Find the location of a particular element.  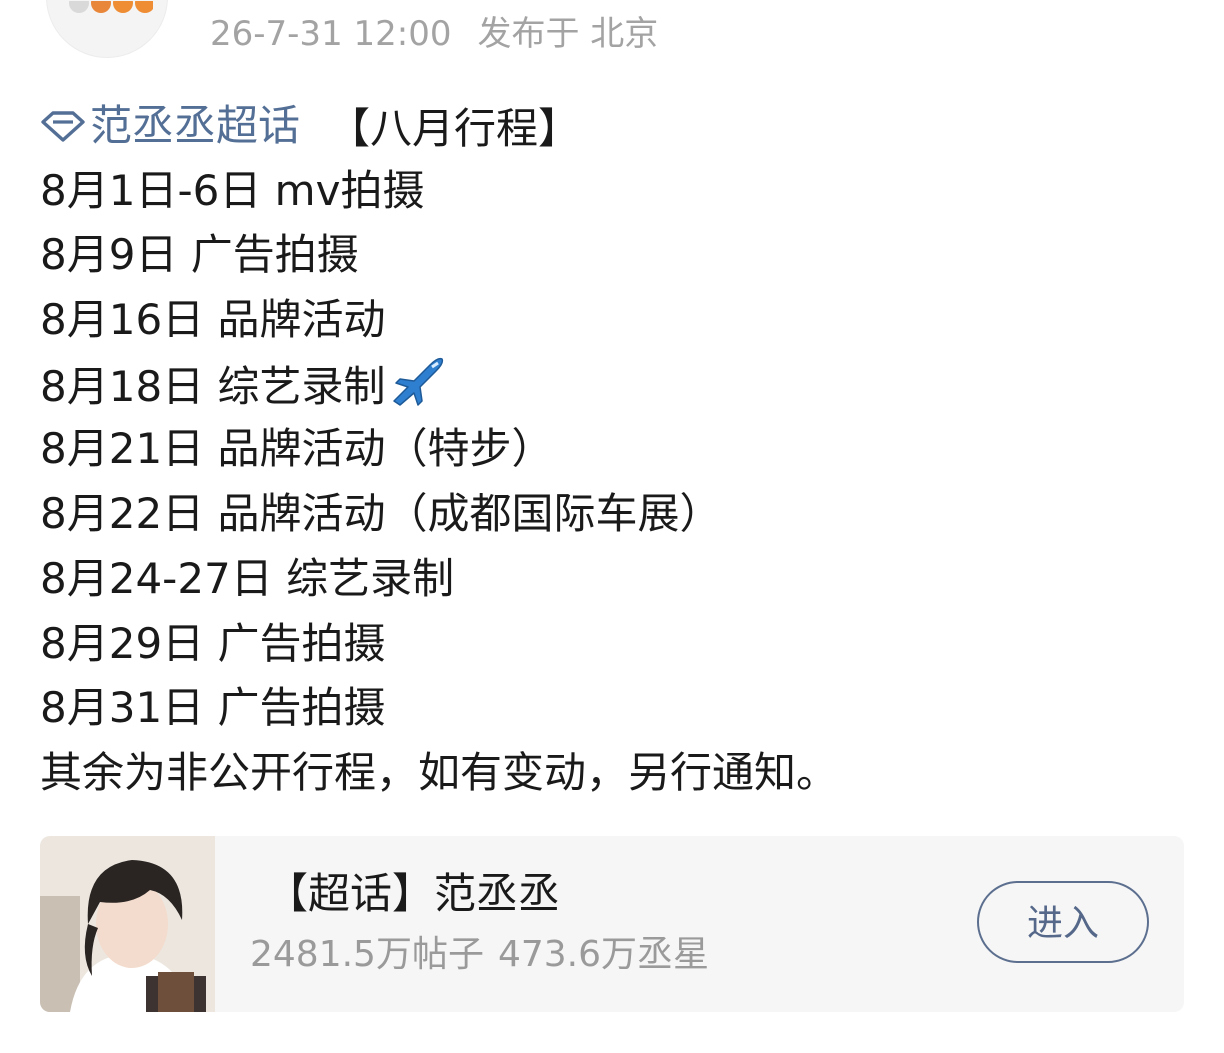

avatar-image is located at coordinates (111, 7).